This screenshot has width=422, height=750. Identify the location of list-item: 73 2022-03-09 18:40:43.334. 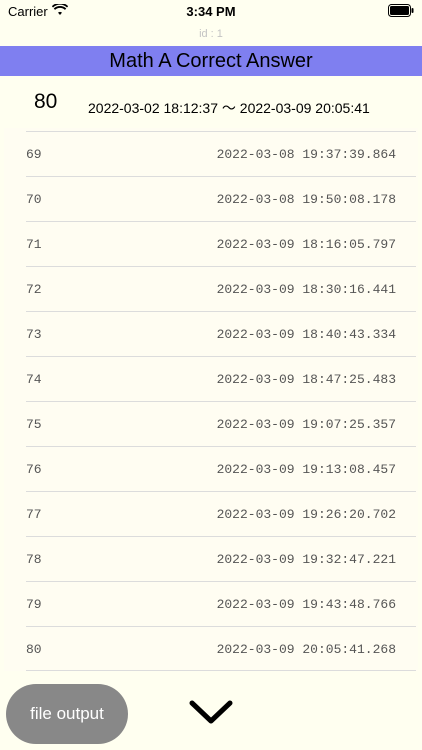
(221, 333).